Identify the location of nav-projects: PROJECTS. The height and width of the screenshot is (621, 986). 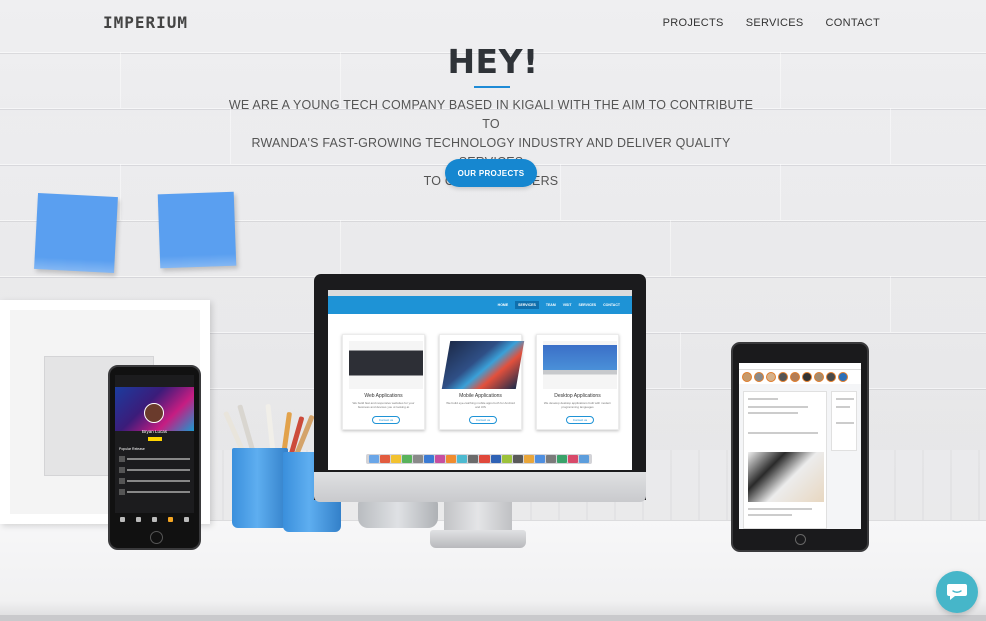
(693, 23).